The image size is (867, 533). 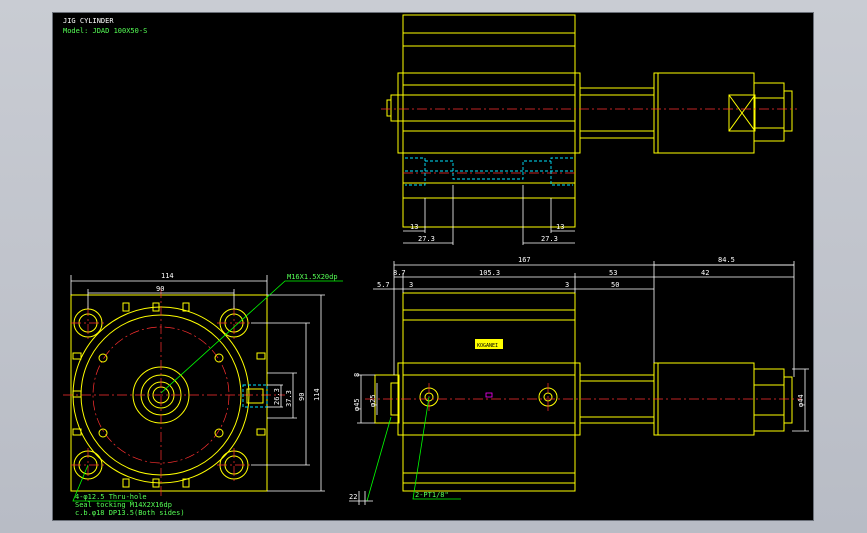 I want to click on dim-top-right-27-3: 27.3, so click(x=549, y=239).